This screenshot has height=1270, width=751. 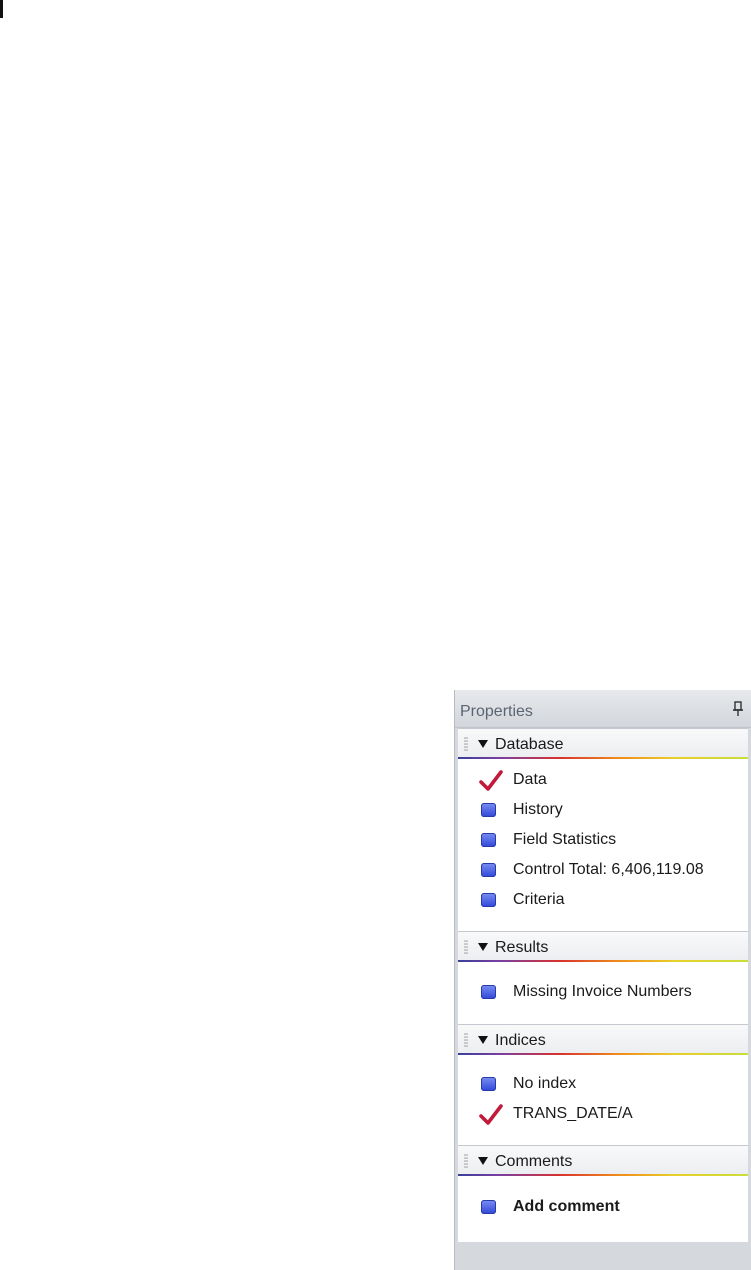 What do you see at coordinates (539, 899) in the screenshot?
I see `item-label: Criteria` at bounding box center [539, 899].